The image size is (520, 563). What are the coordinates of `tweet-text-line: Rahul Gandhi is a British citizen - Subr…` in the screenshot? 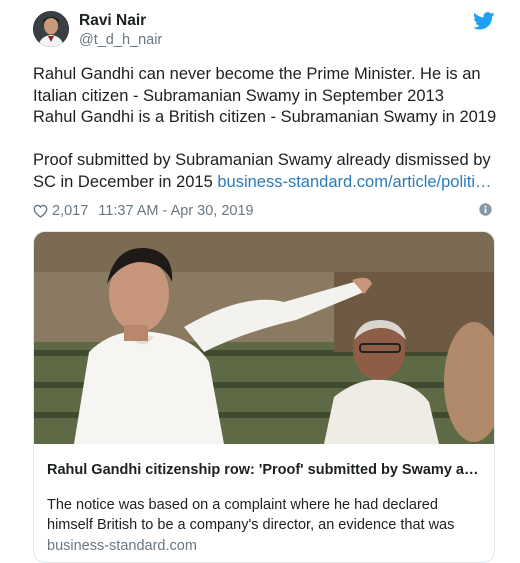 It's located at (265, 117).